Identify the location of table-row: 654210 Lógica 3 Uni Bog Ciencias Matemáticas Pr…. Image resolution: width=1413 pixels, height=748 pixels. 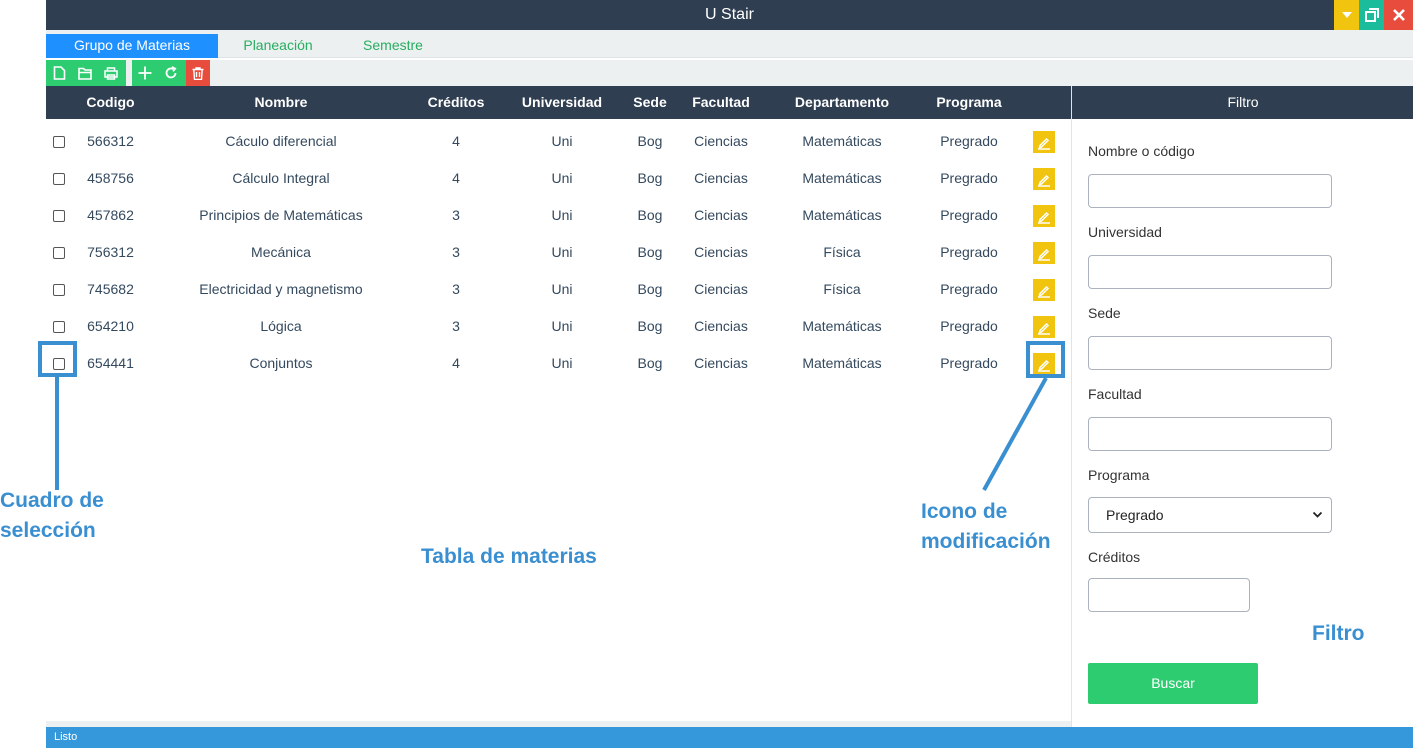
(558, 326).